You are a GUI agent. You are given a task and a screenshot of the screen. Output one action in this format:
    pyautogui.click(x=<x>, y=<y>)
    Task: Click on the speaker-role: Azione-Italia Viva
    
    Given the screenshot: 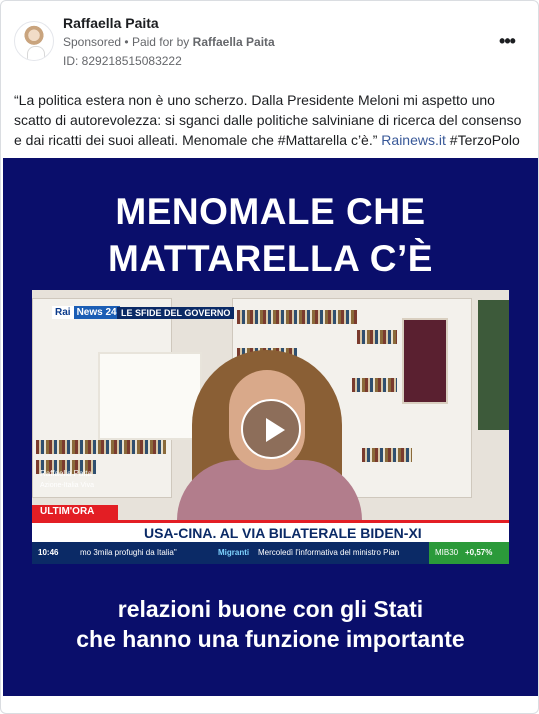 What is the action you would take?
    pyautogui.click(x=67, y=485)
    